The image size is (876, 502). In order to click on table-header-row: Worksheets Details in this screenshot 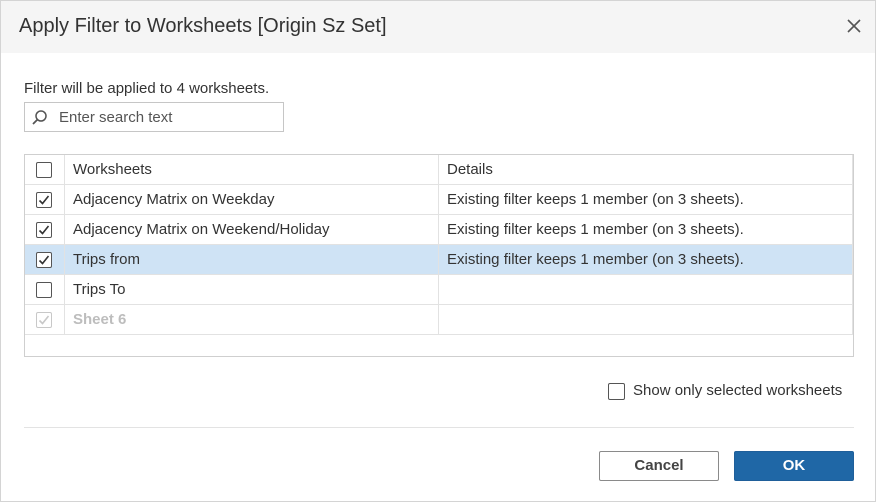, I will do `click(438, 170)`.